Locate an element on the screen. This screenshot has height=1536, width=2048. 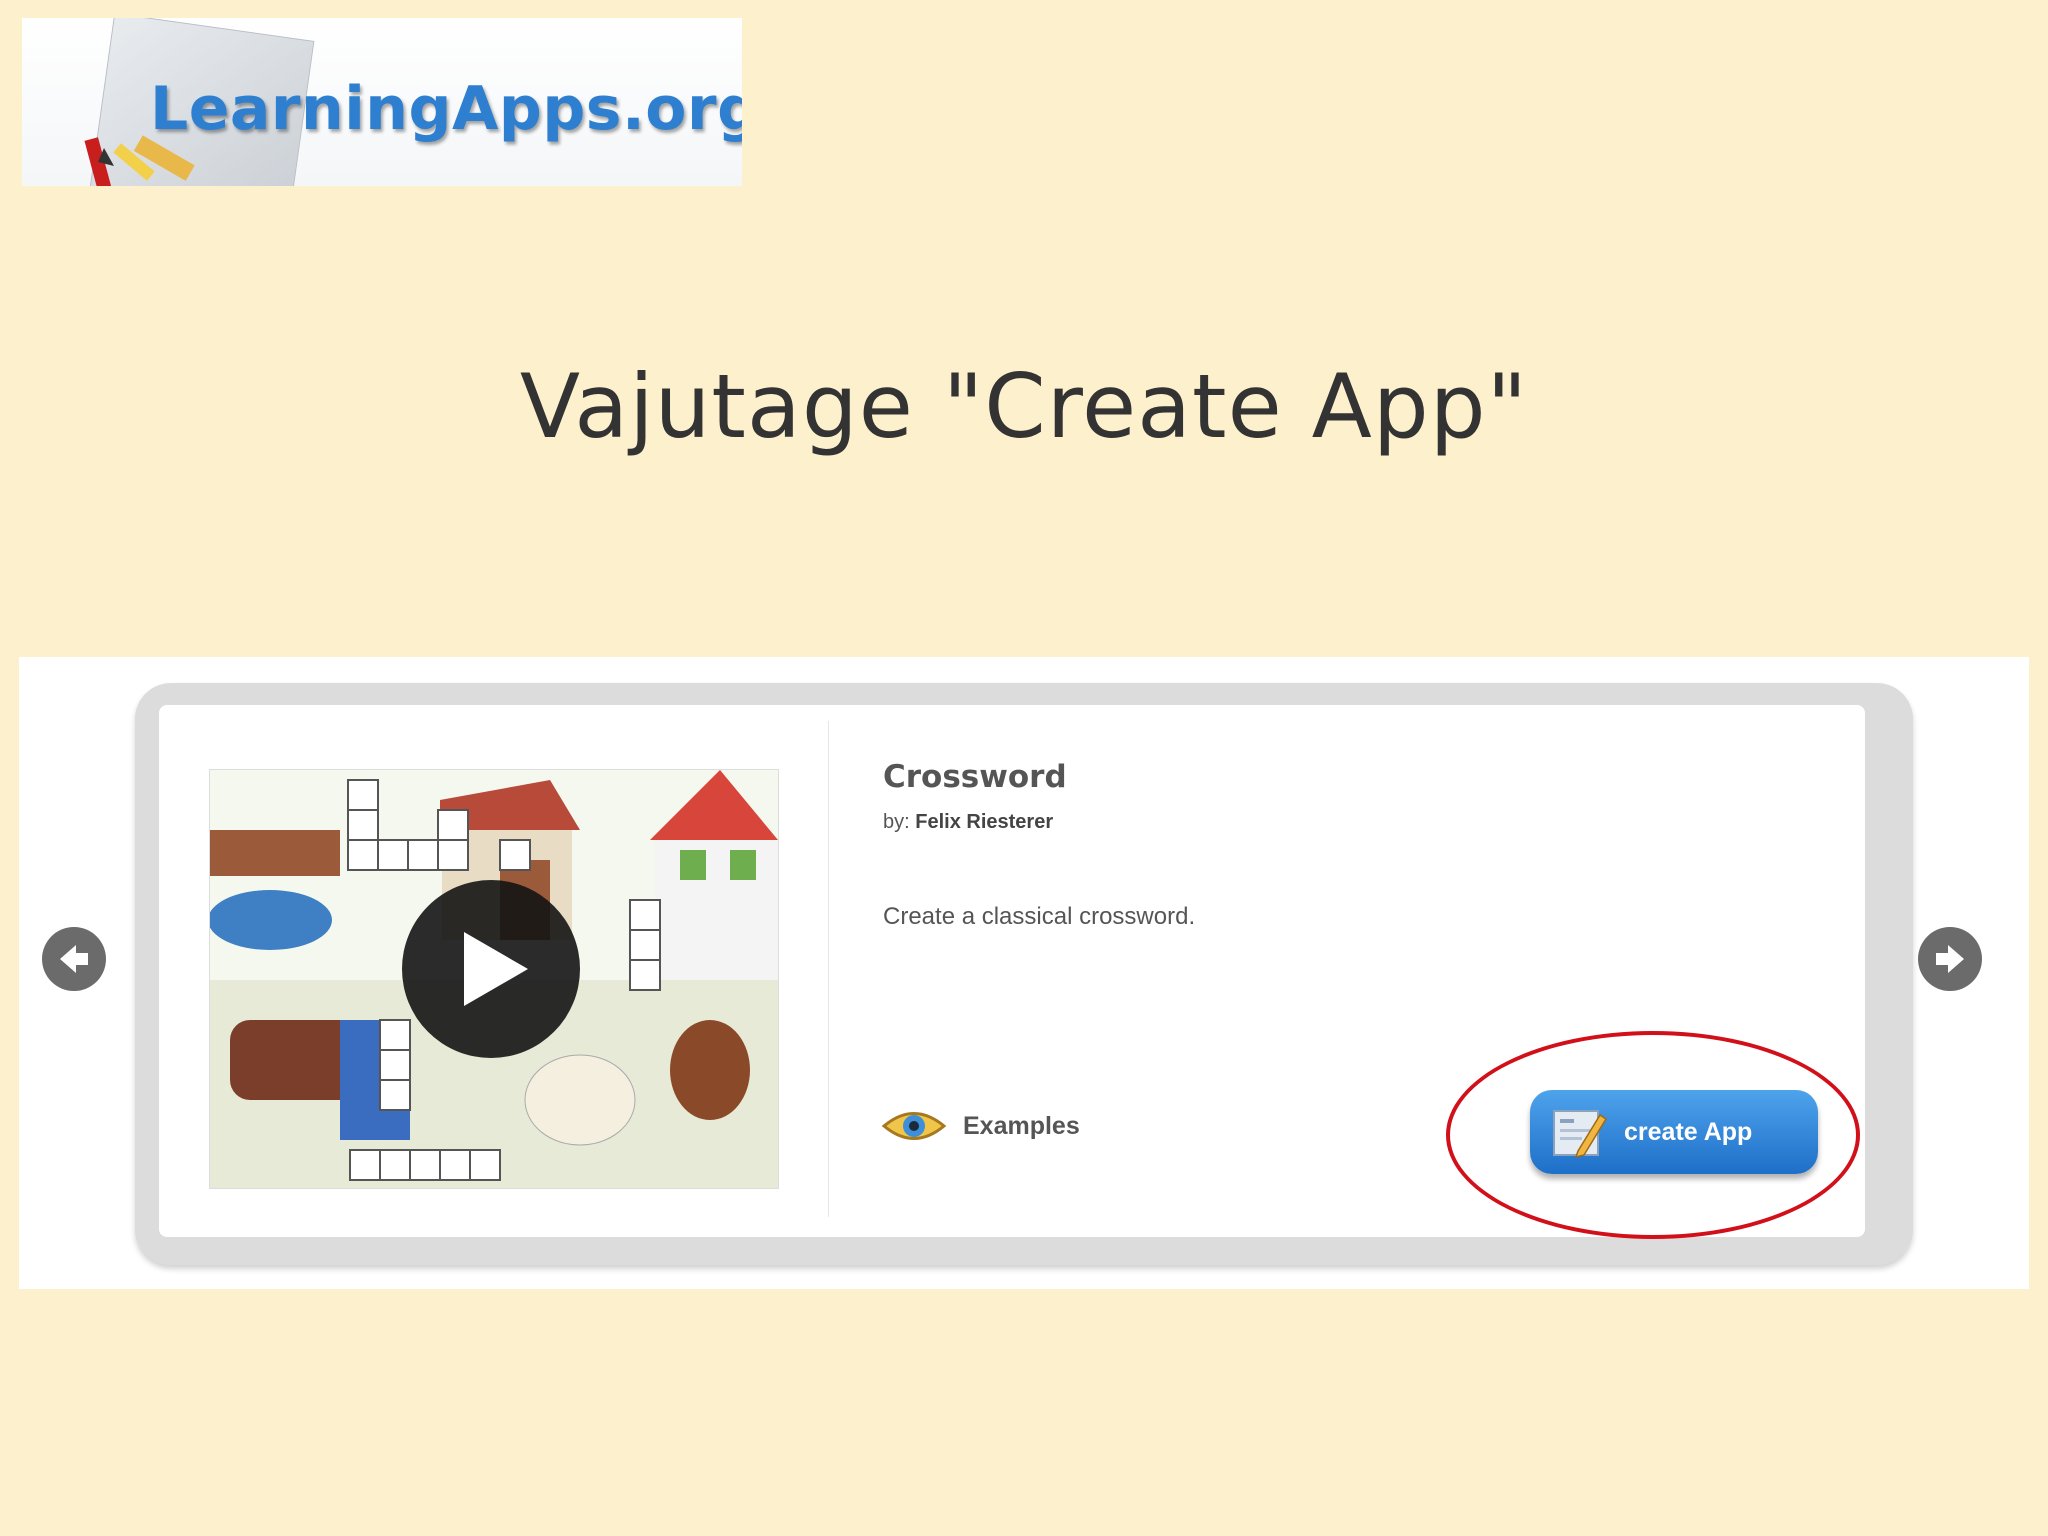
learningapps-logo: LearningApps.org is located at coordinates (382, 102).